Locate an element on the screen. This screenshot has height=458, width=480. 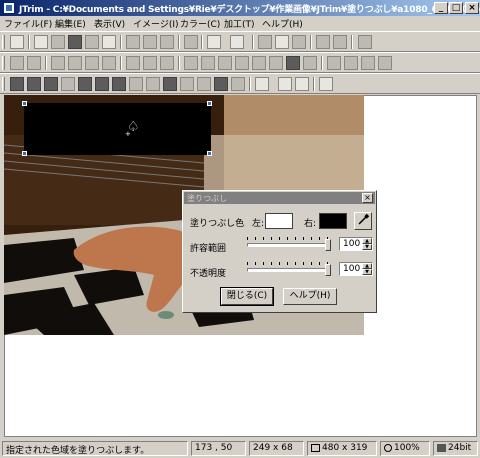
selection-handle-bl is located at coordinates (24, 153).